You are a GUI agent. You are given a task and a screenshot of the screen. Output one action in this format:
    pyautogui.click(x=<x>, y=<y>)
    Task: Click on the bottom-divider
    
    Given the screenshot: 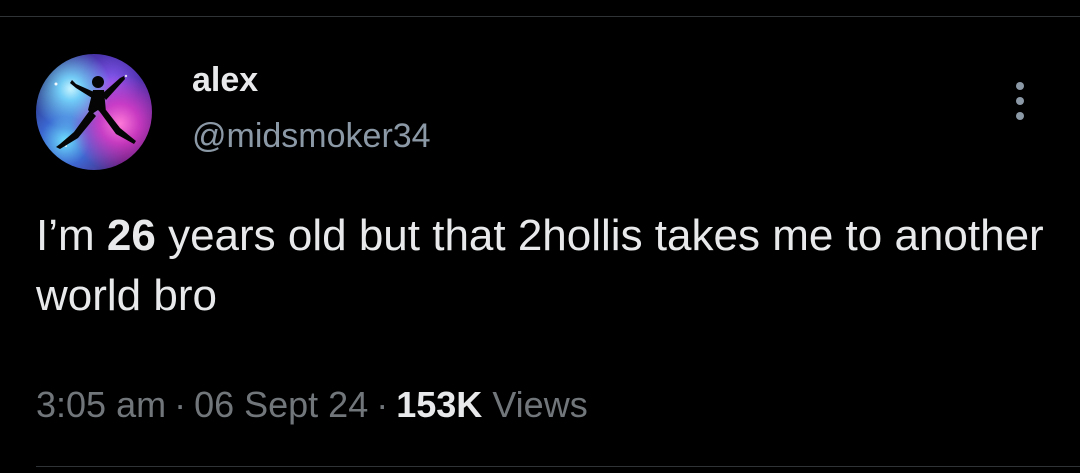 What is the action you would take?
    pyautogui.click(x=558, y=466)
    